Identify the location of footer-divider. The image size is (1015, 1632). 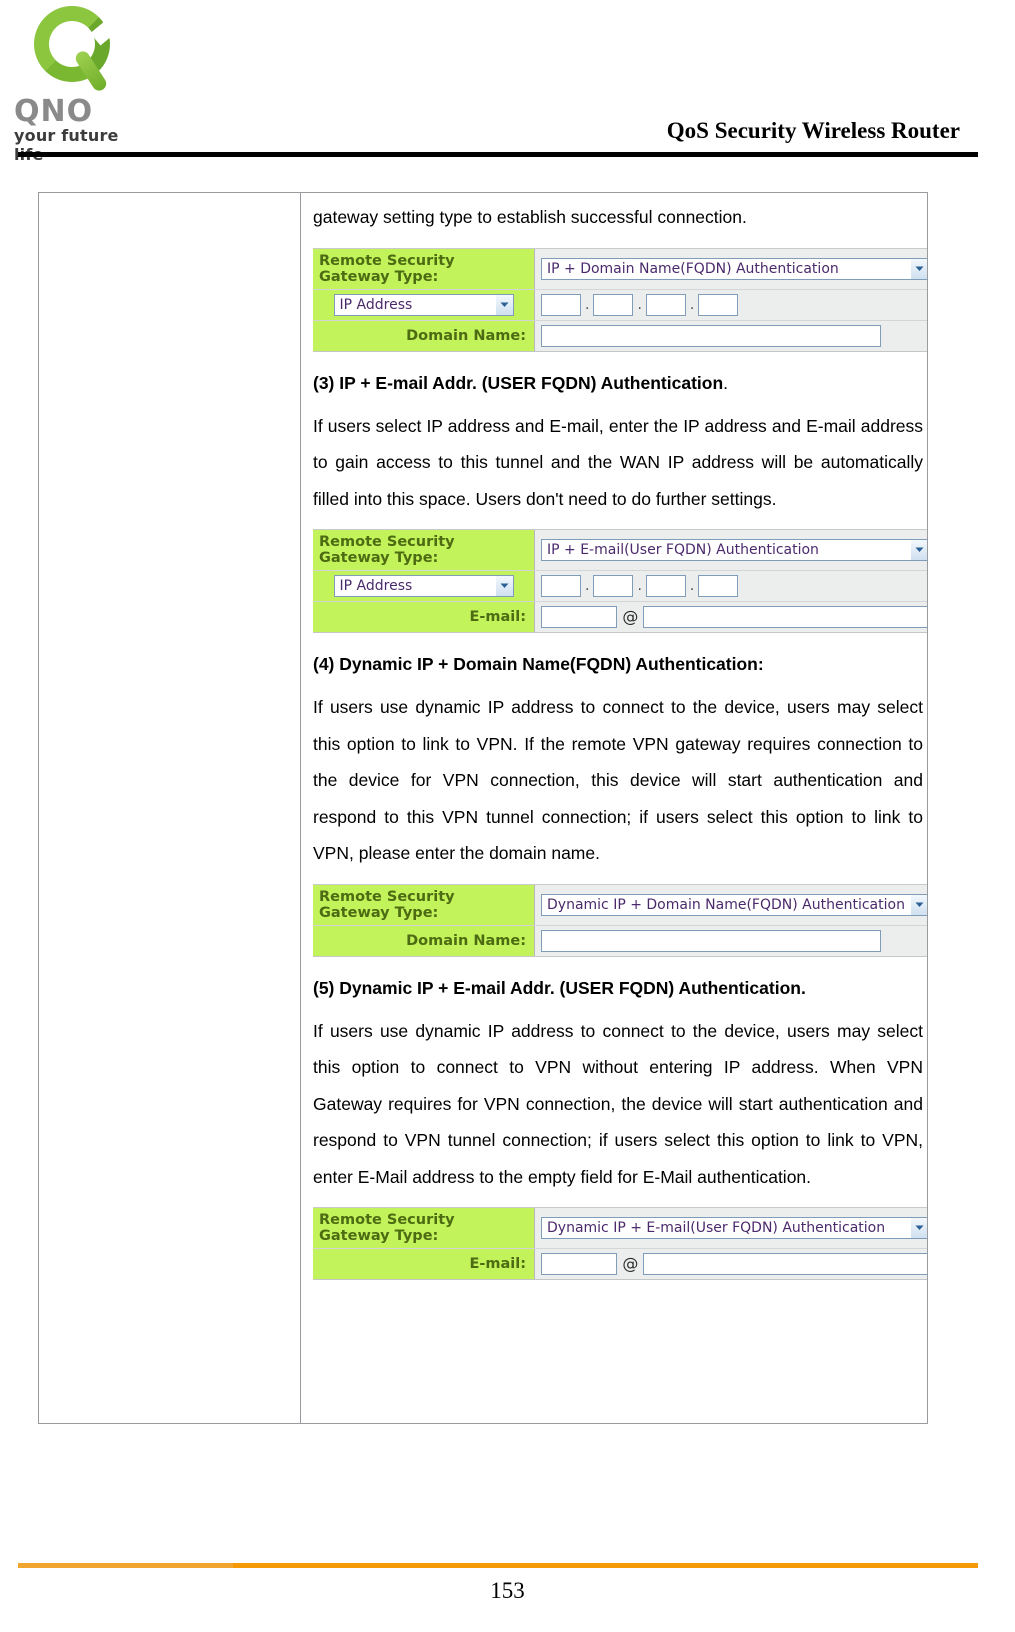
(498, 1565).